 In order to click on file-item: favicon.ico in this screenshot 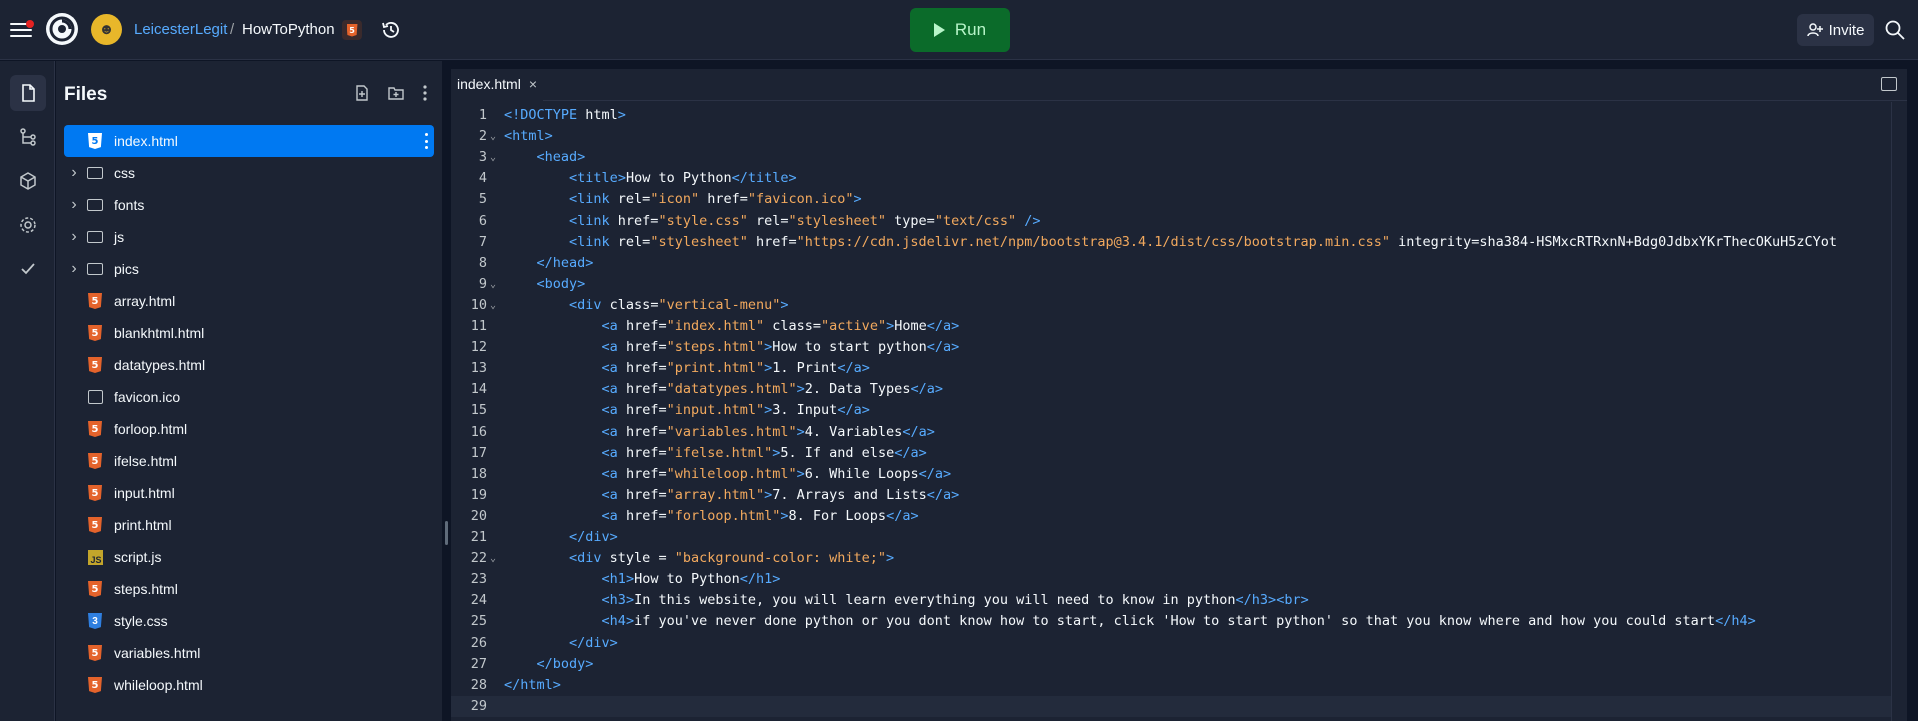, I will do `click(249, 397)`.